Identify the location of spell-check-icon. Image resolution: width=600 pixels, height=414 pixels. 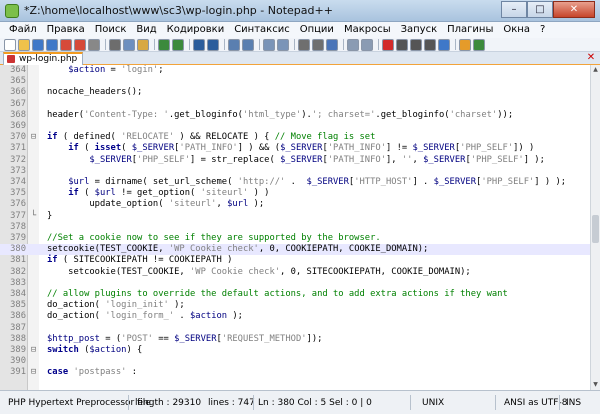
(479, 44).